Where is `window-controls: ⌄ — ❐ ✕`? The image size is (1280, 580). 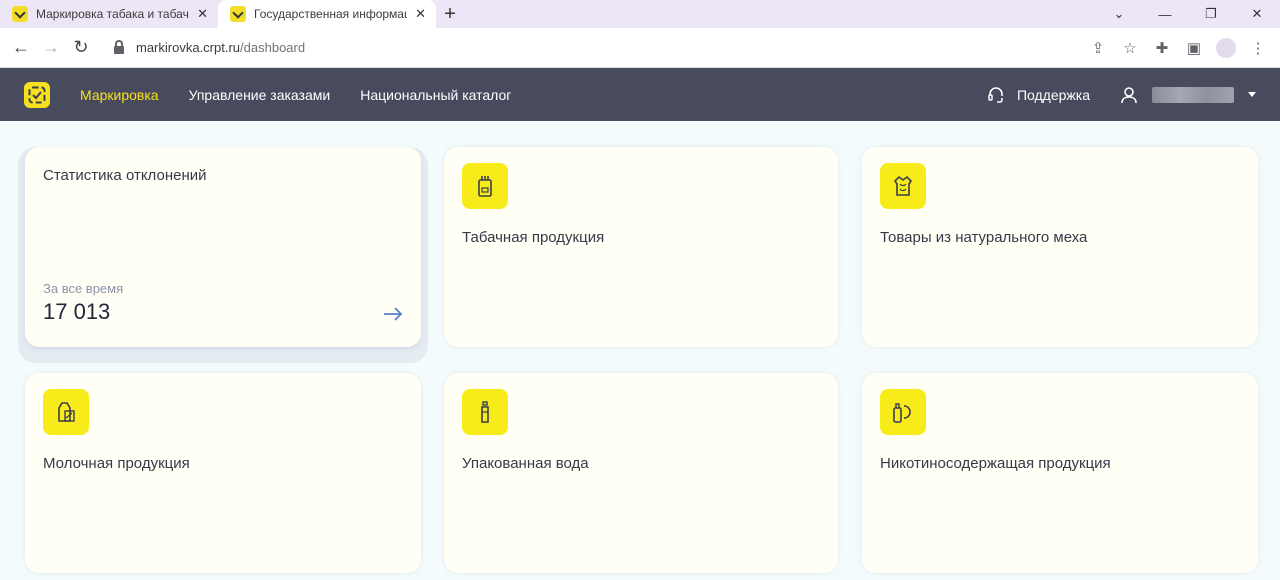 window-controls: ⌄ — ❐ ✕ is located at coordinates (1188, 14).